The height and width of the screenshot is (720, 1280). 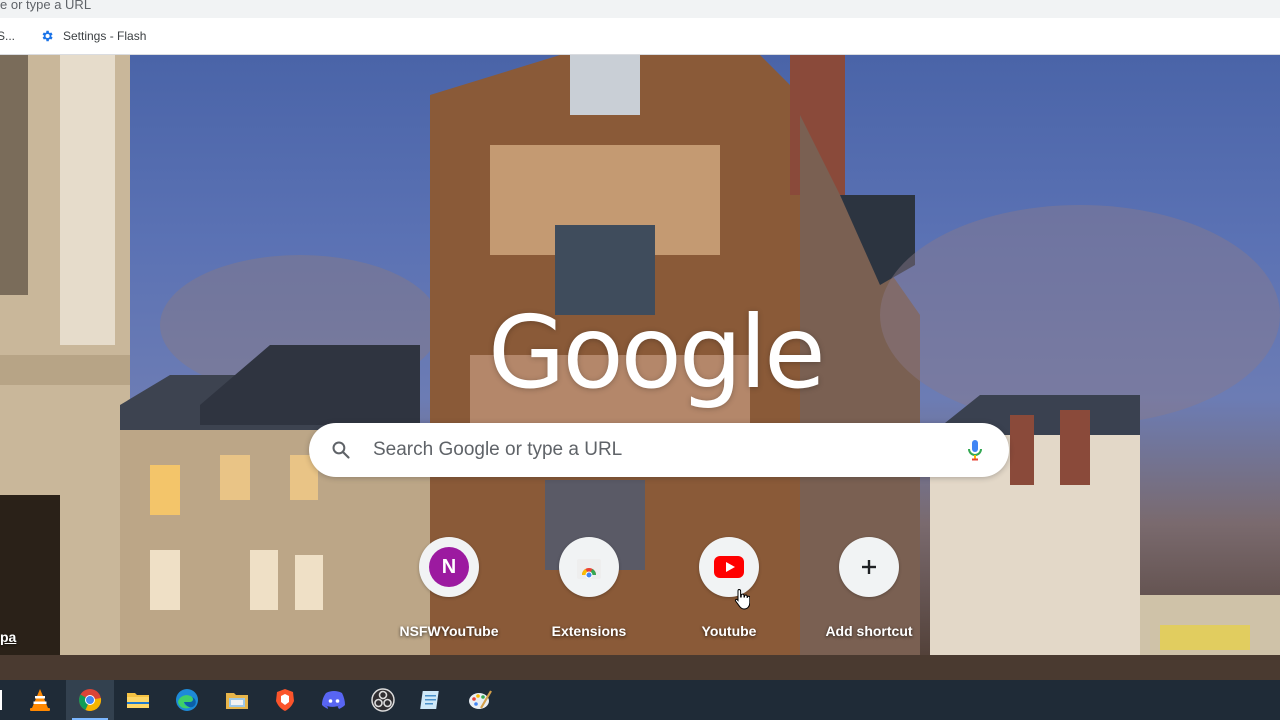 I want to click on search-box, so click(x=659, y=450).